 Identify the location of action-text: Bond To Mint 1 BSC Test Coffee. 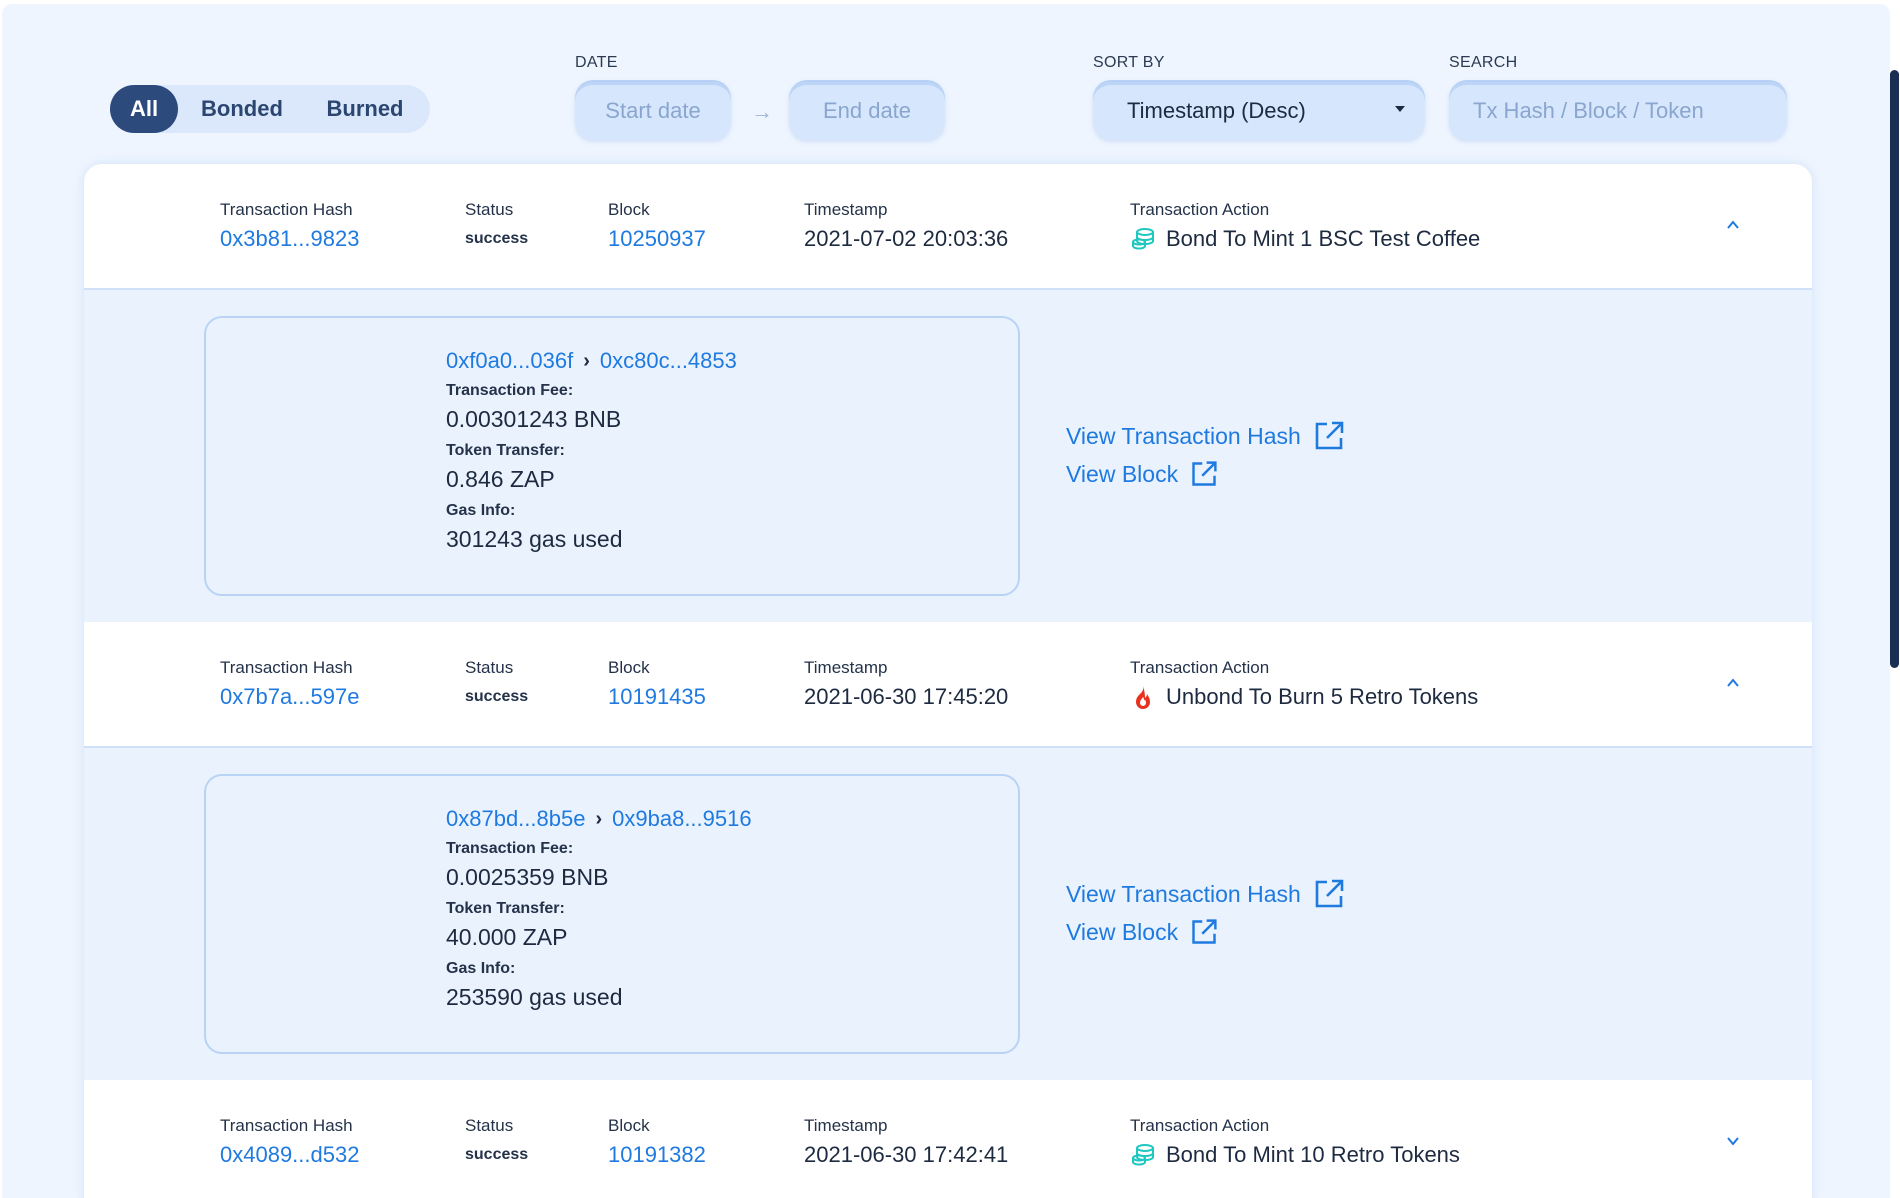
(1323, 238).